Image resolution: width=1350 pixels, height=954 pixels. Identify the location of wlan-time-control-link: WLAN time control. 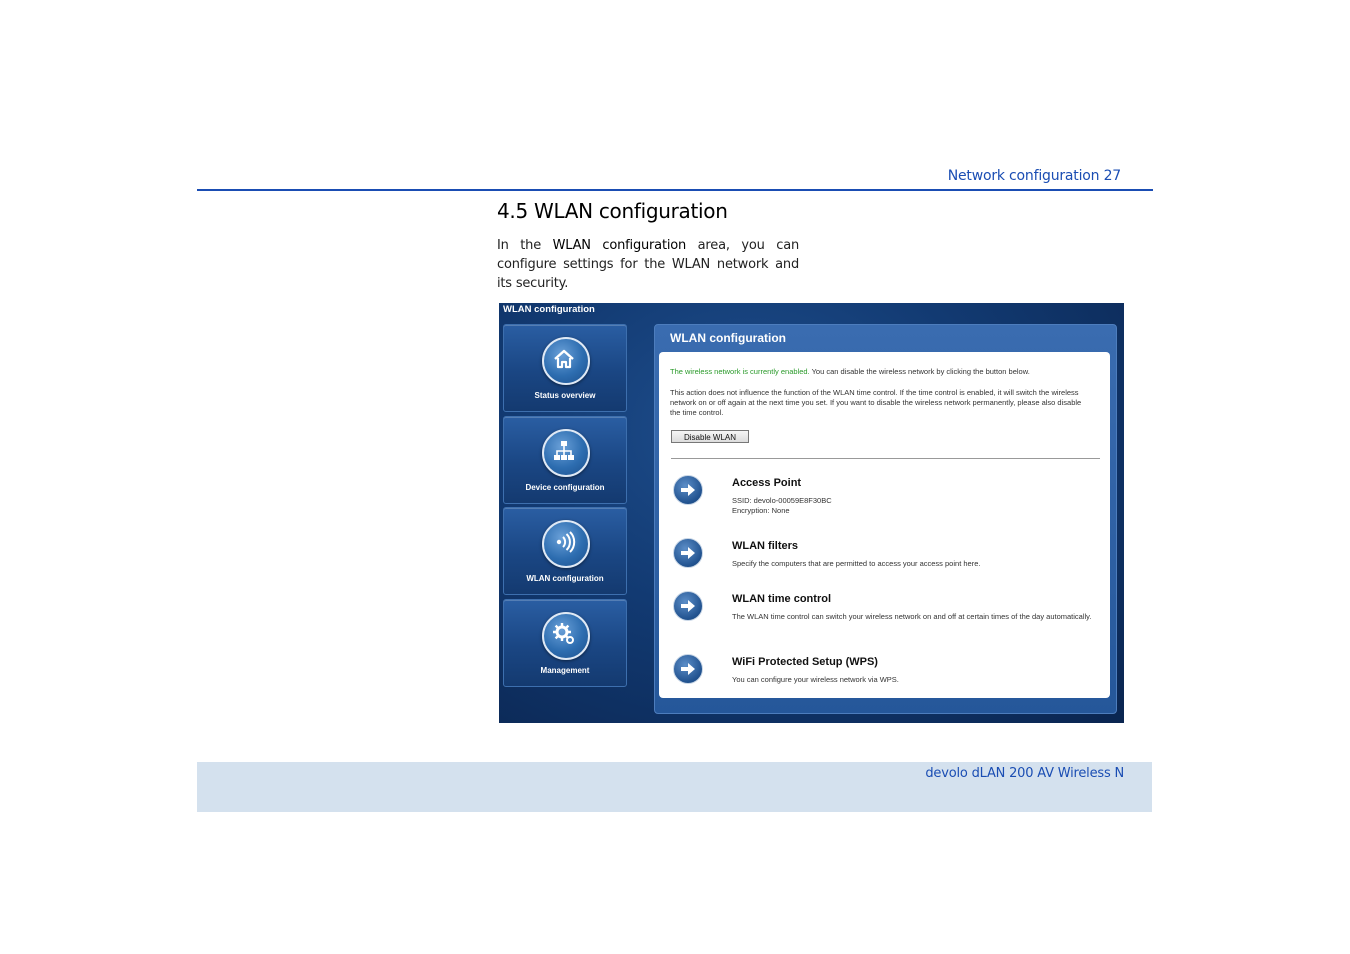
(781, 599).